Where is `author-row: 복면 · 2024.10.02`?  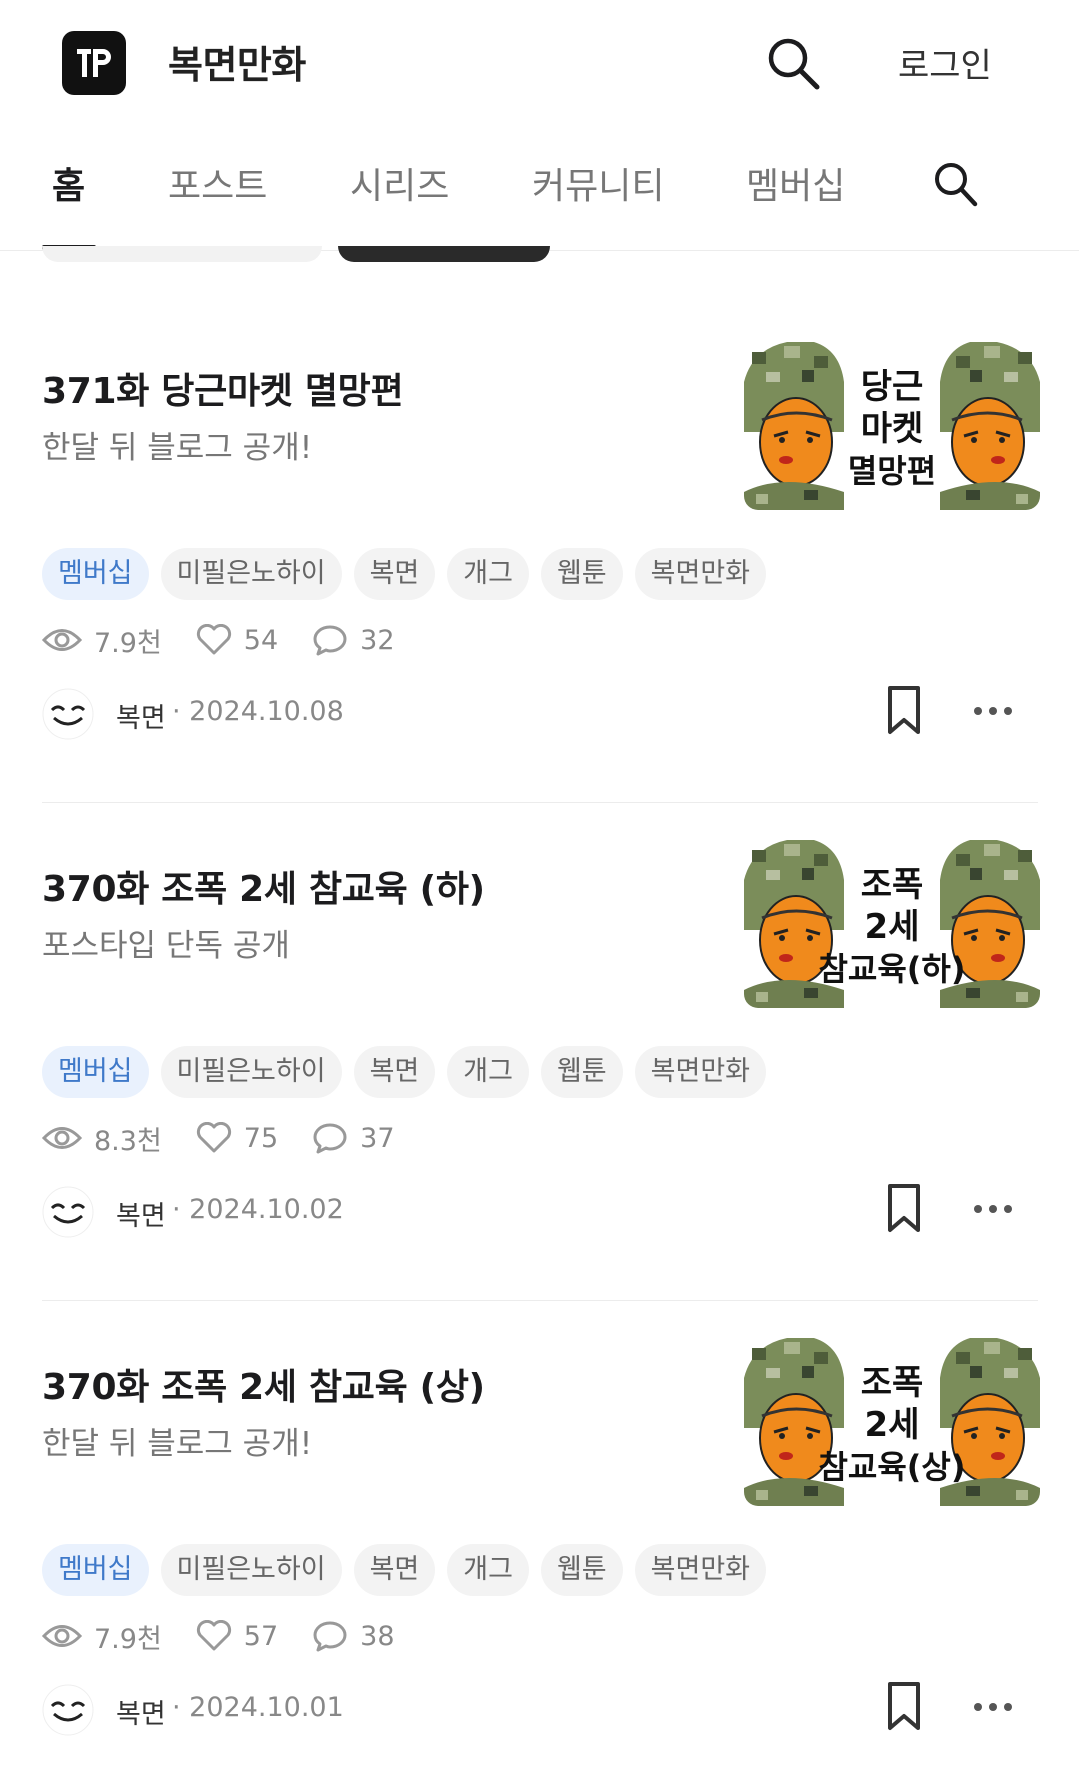
author-row: 복면 · 2024.10.02 is located at coordinates (540, 1212).